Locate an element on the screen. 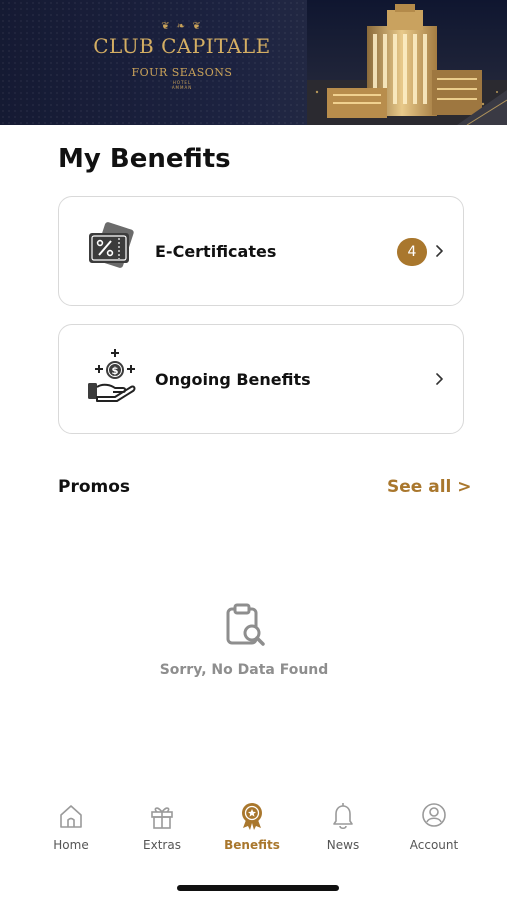 This screenshot has width=507, height=900. home-icon is located at coordinates (71, 816).